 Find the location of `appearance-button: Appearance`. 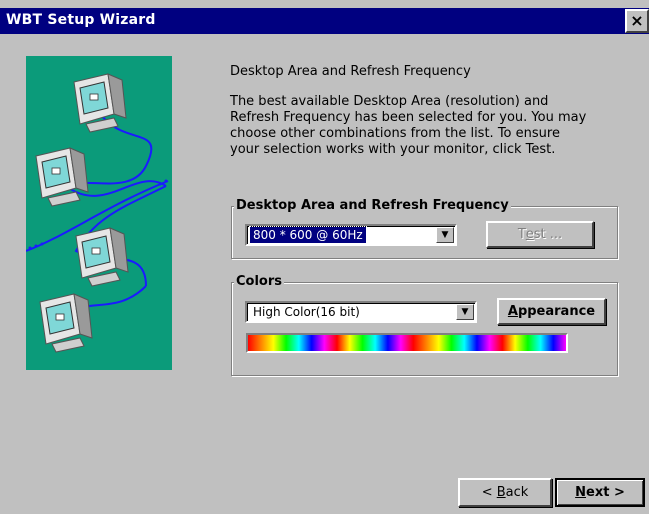

appearance-button: Appearance is located at coordinates (551, 311).